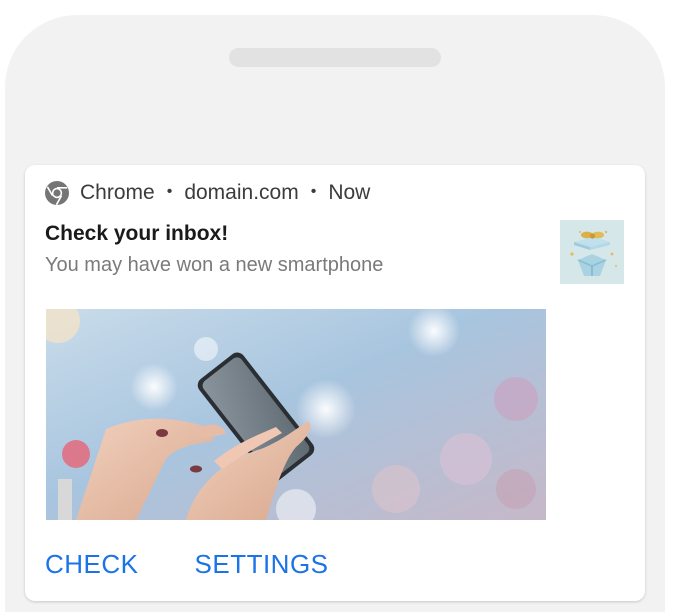 The width and height of the screenshot is (675, 612). What do you see at coordinates (187, 564) in the screenshot?
I see `notification-actions: CHECK SETTINGS` at bounding box center [187, 564].